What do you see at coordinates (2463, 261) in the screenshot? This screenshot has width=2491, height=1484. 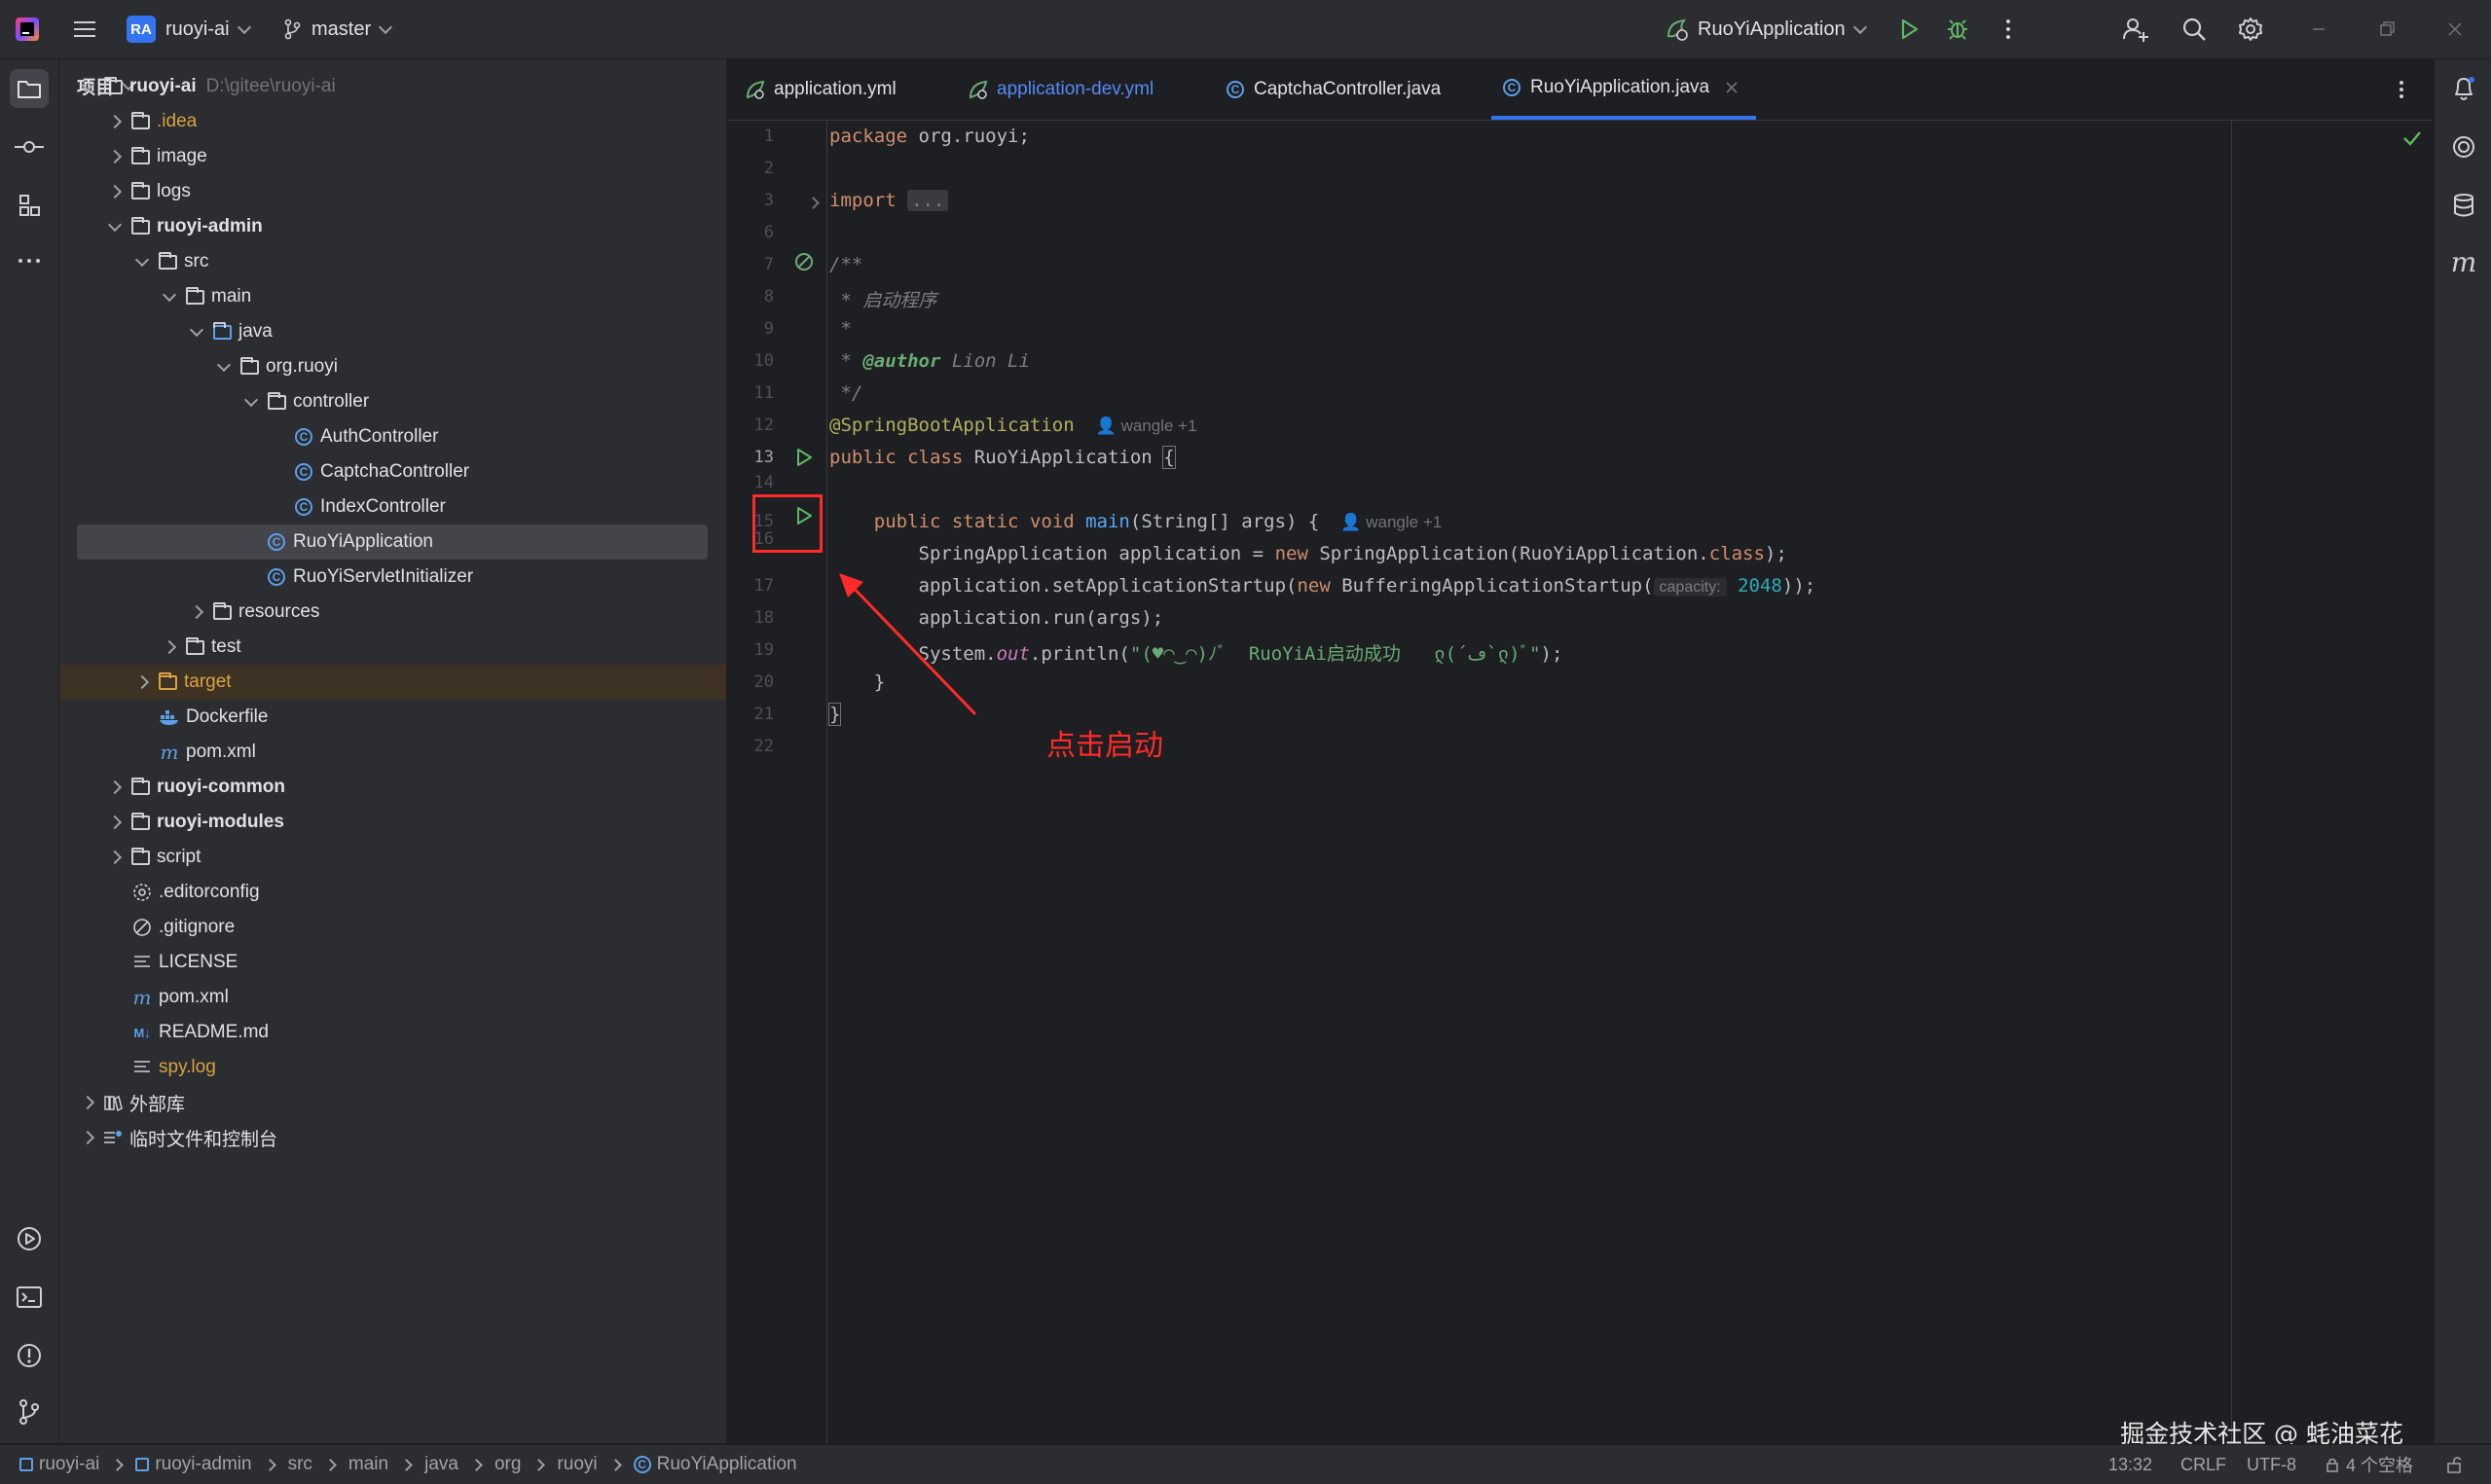 I see `maven-icon: m` at bounding box center [2463, 261].